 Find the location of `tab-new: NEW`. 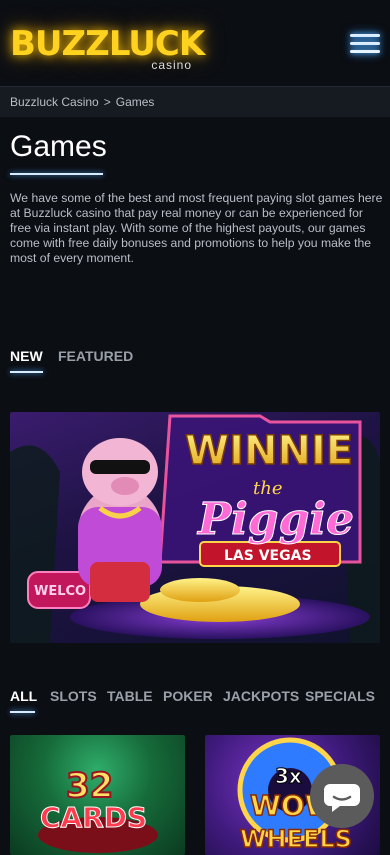

tab-new: NEW is located at coordinates (26, 356).